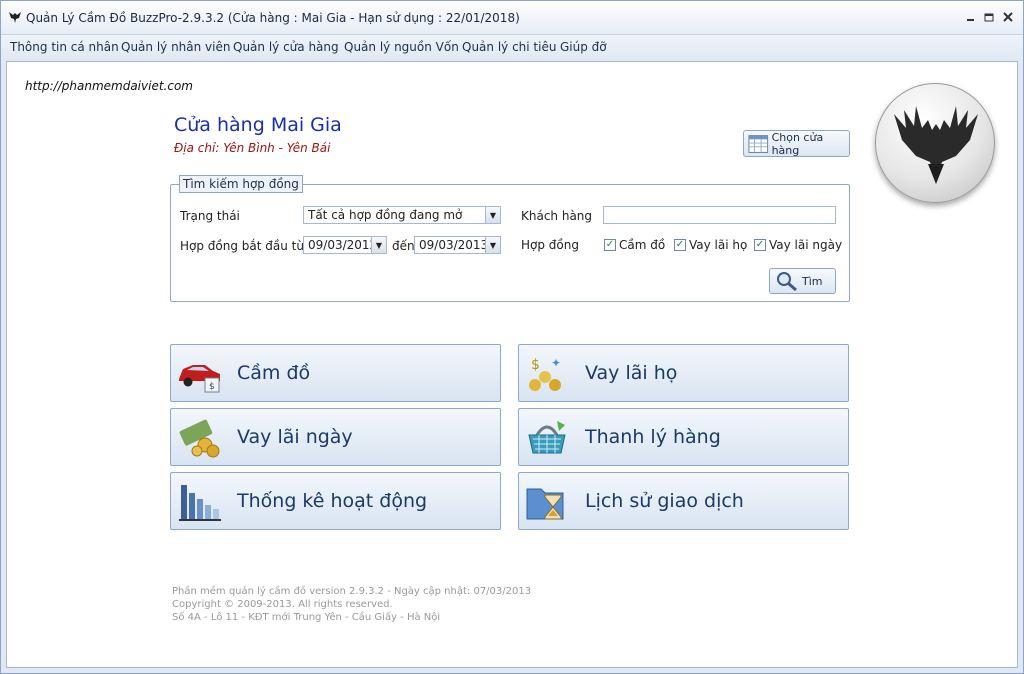 The image size is (1024, 674). Describe the element at coordinates (332, 501) in the screenshot. I see `module-thong-ke-label: Thống kê hoạt động` at that location.